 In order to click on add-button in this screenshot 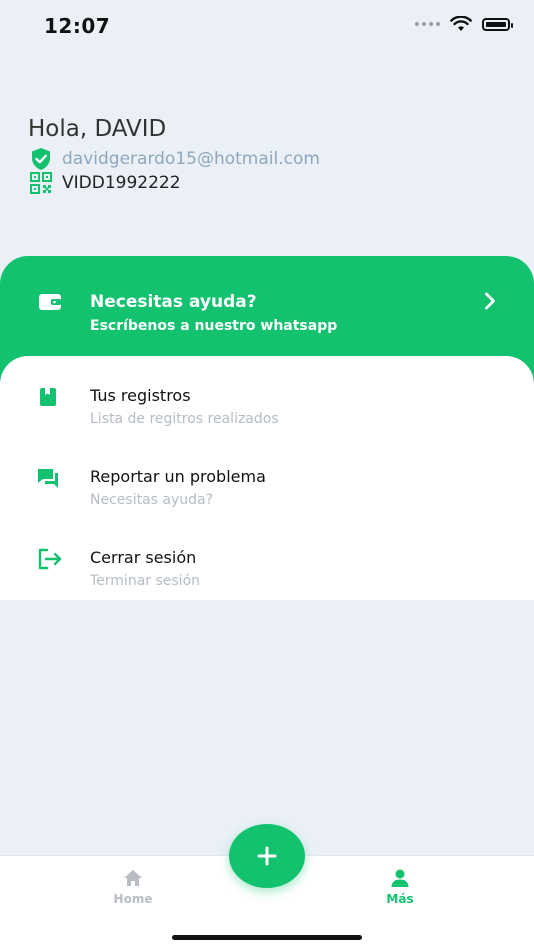, I will do `click(267, 856)`.